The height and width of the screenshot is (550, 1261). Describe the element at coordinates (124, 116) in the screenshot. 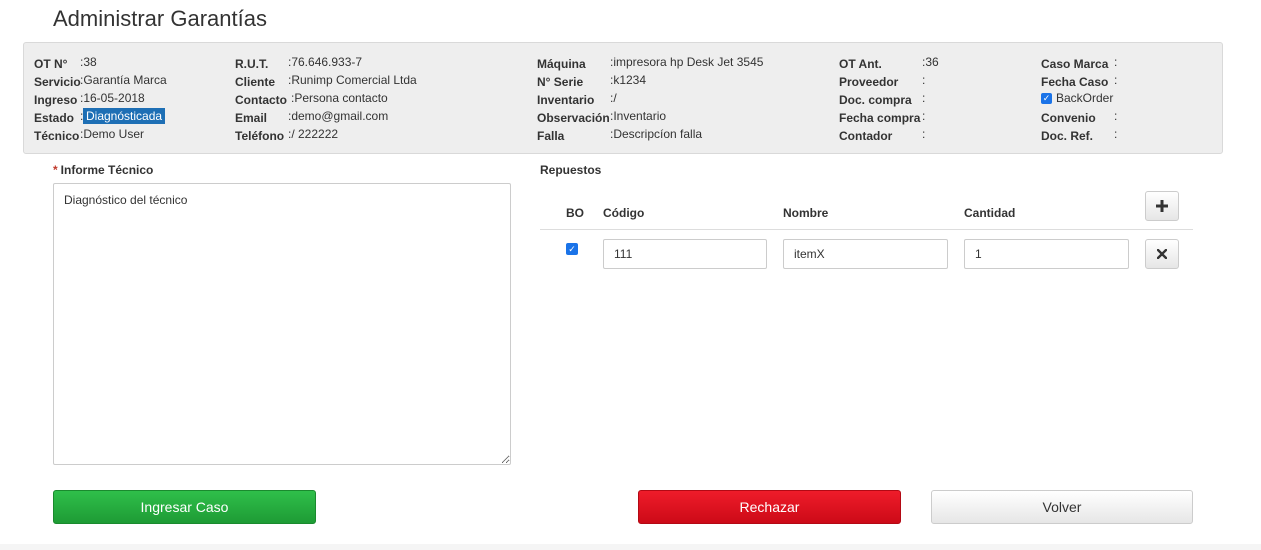

I see `estado-value: Diagnósticada` at that location.